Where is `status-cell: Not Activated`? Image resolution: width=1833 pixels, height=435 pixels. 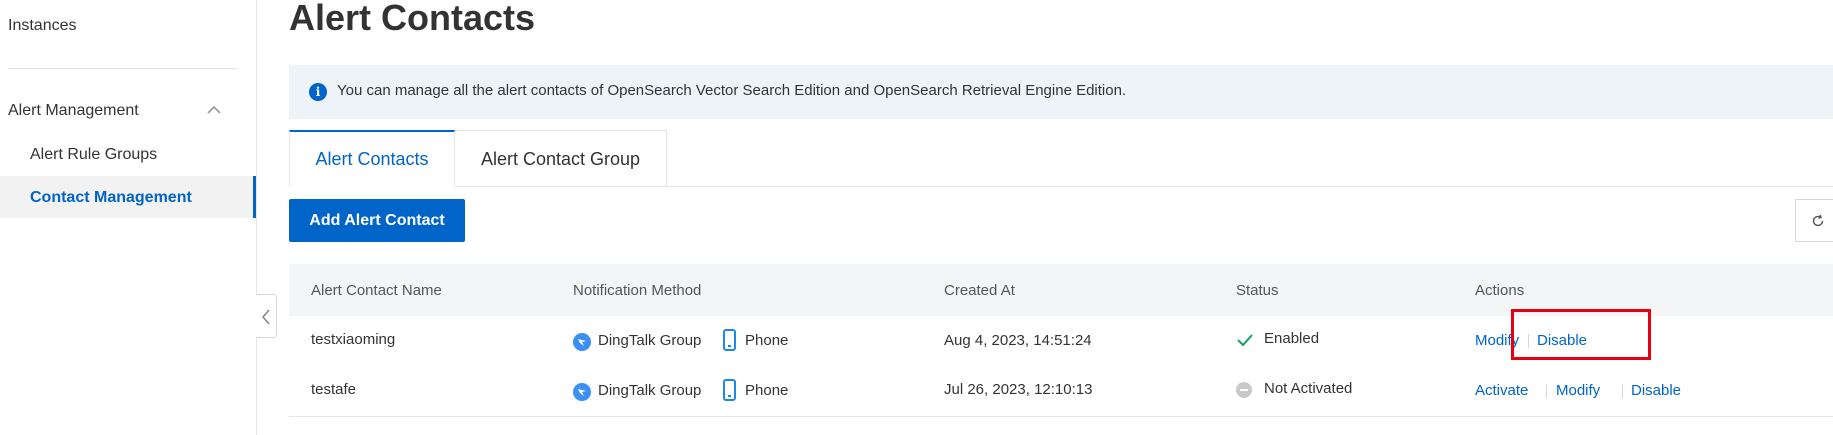 status-cell: Not Activated is located at coordinates (1306, 390).